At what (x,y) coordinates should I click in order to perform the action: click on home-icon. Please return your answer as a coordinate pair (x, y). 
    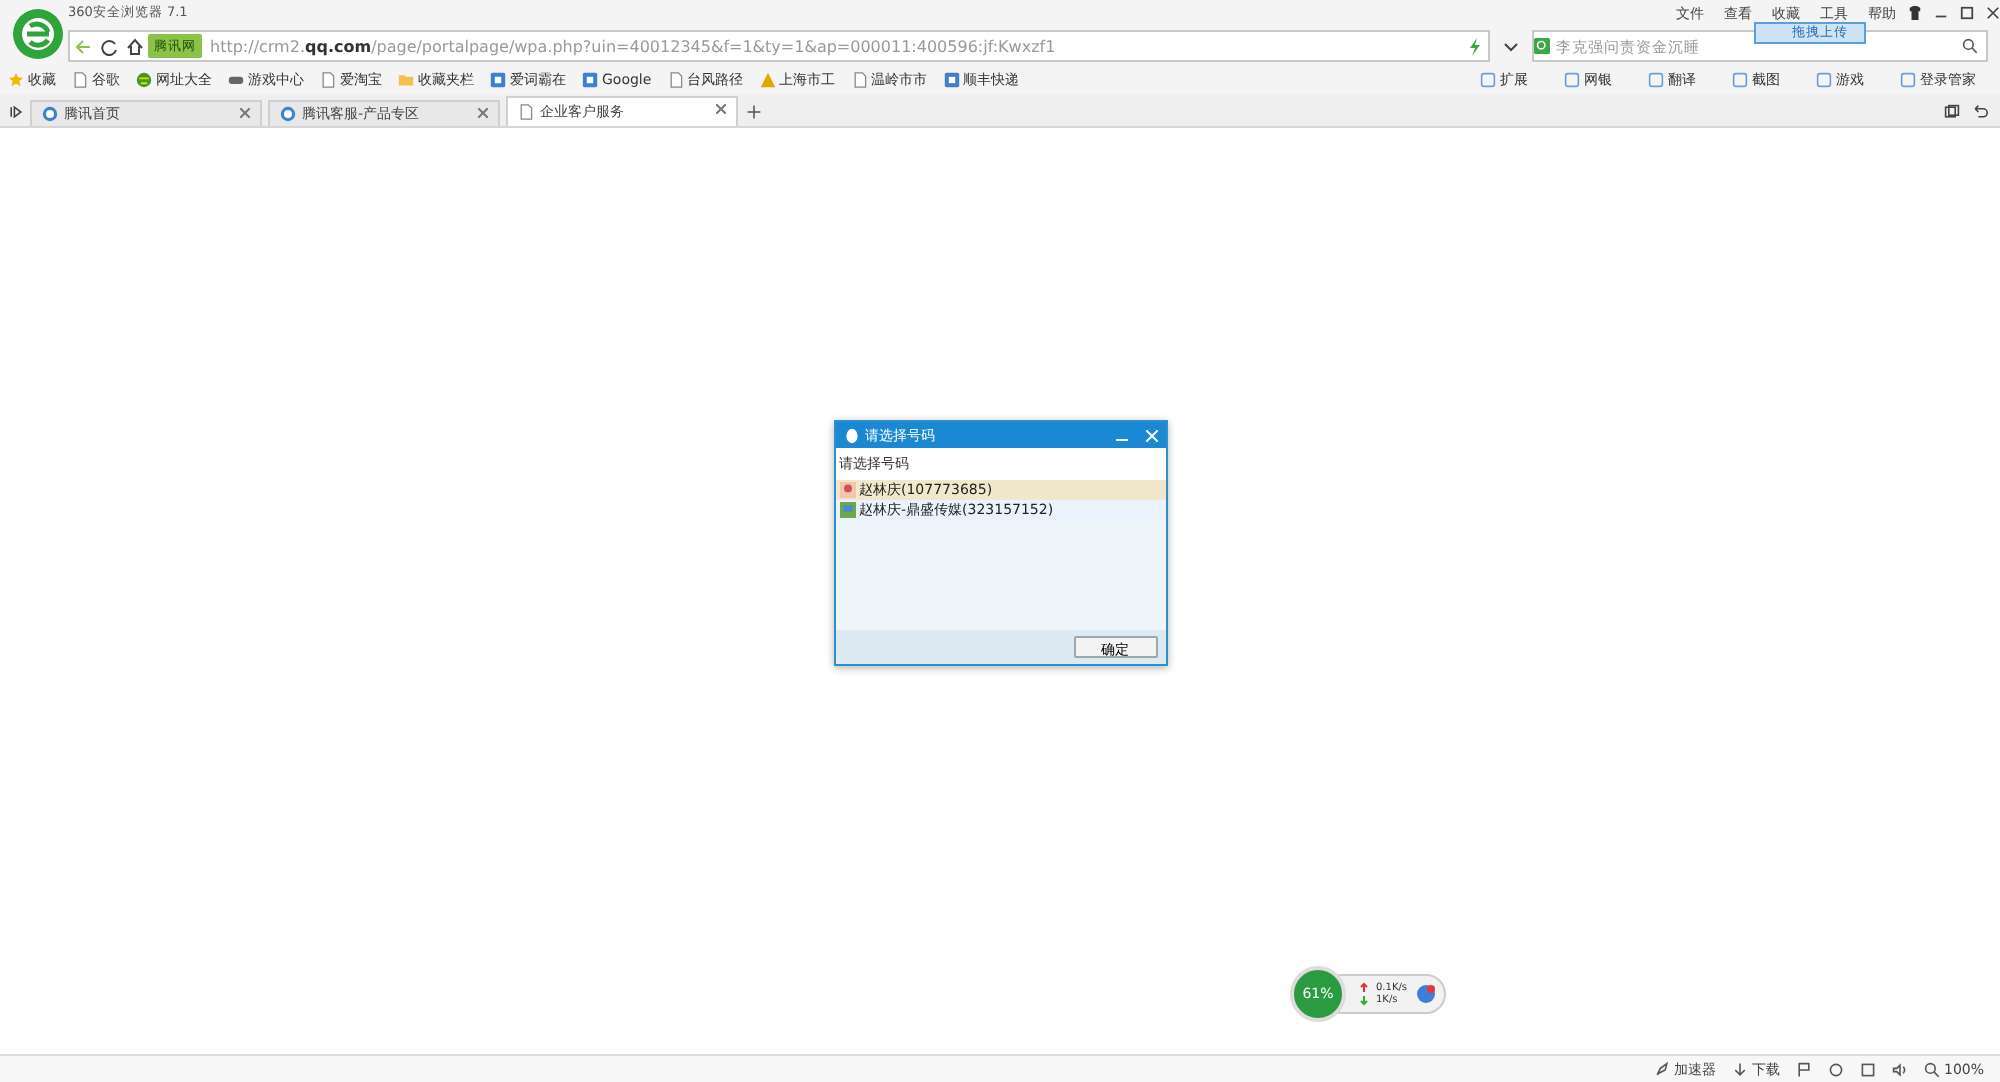
    Looking at the image, I should click on (135, 46).